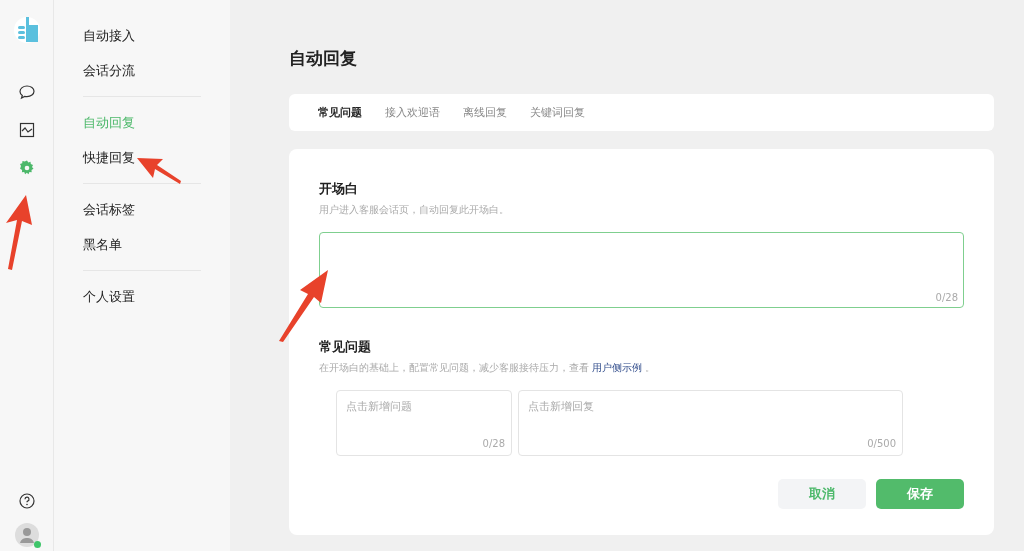  What do you see at coordinates (488, 368) in the screenshot?
I see `section-hint: 在开场白的基础上，配置常见问题，减少客服接待压力，查看 用户侧示例 。` at bounding box center [488, 368].